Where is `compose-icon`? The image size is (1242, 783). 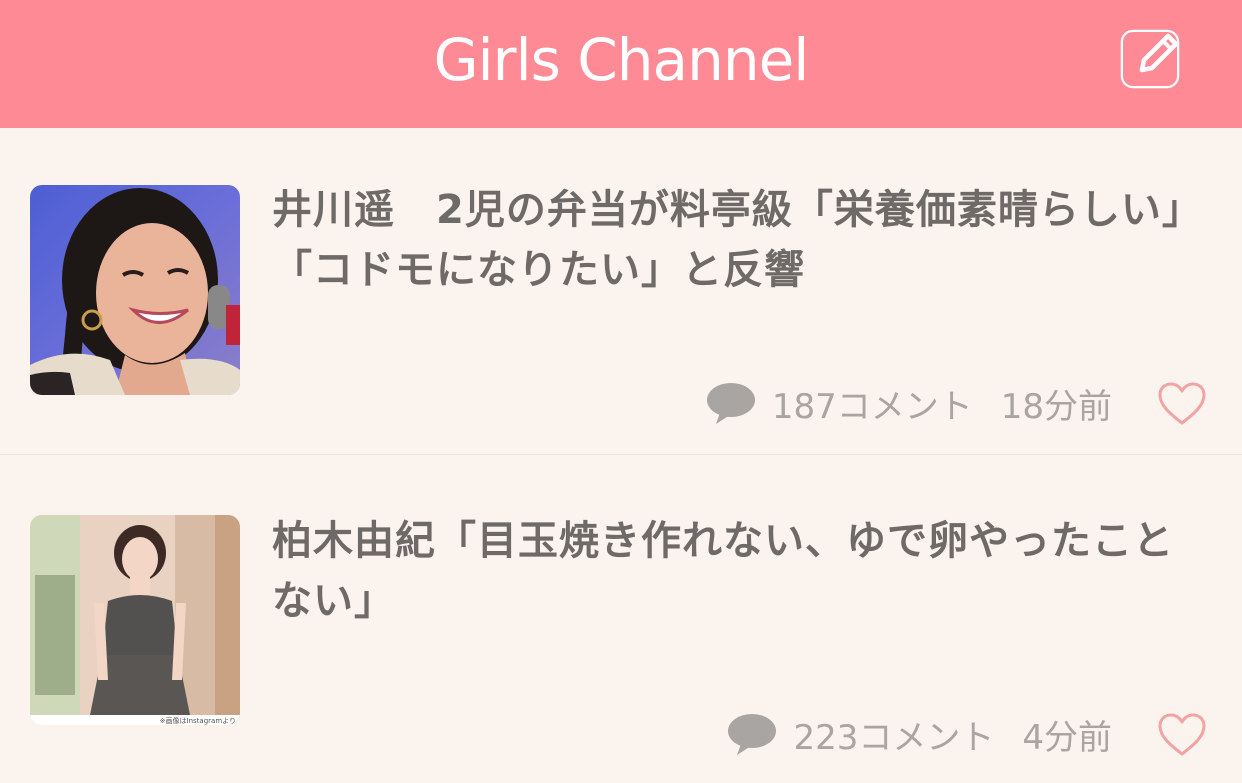 compose-icon is located at coordinates (1150, 59).